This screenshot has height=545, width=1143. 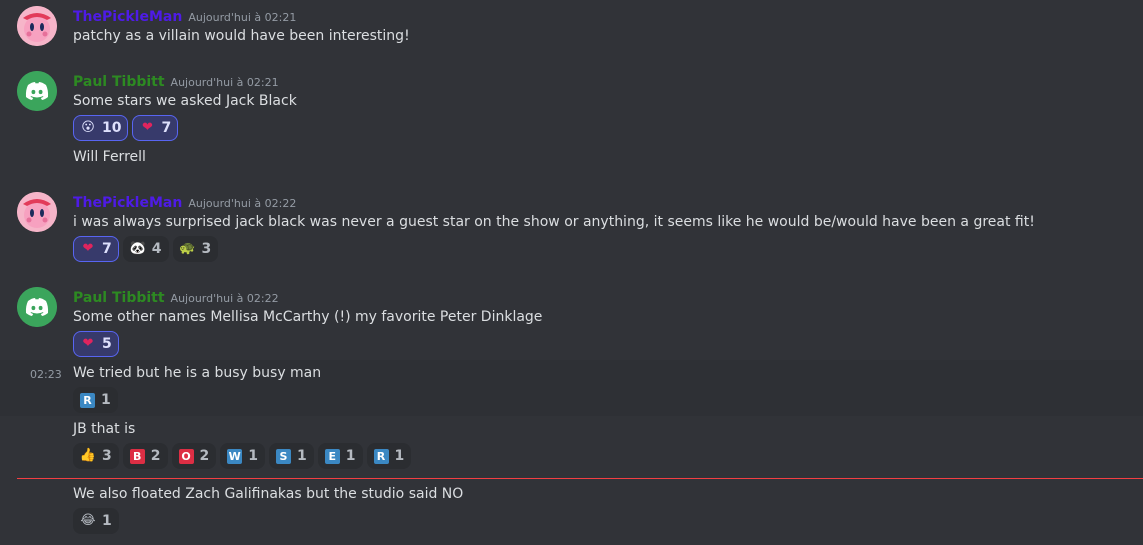 What do you see at coordinates (88, 127) in the screenshot?
I see `surprised-face-icon: 😮` at bounding box center [88, 127].